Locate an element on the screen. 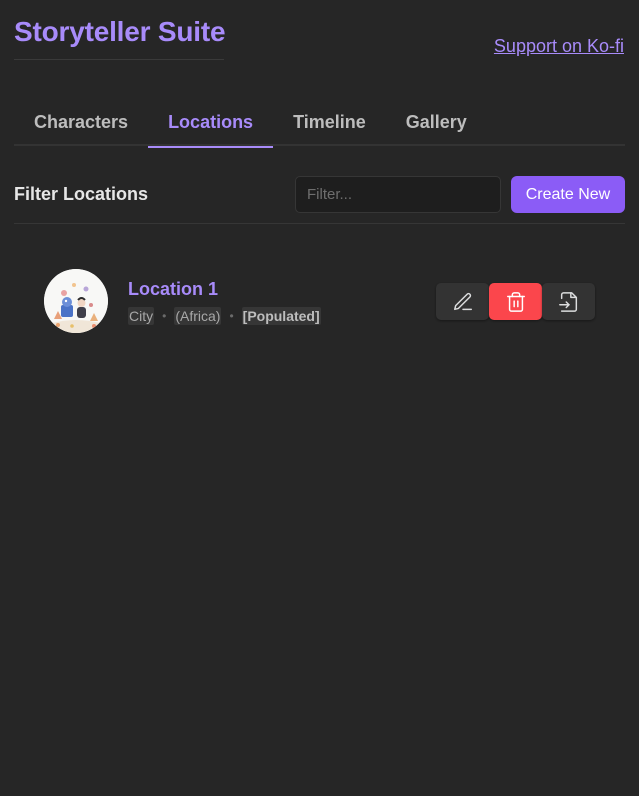 The image size is (639, 796). location-avatar is located at coordinates (76, 301).